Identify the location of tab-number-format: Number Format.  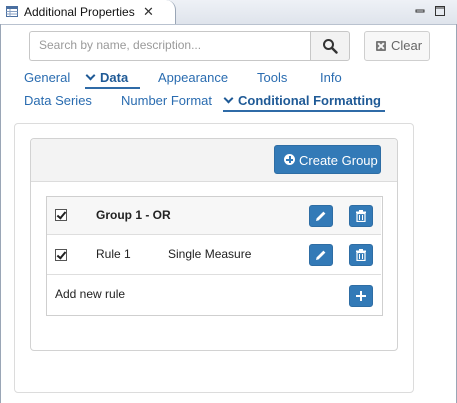
(166, 100).